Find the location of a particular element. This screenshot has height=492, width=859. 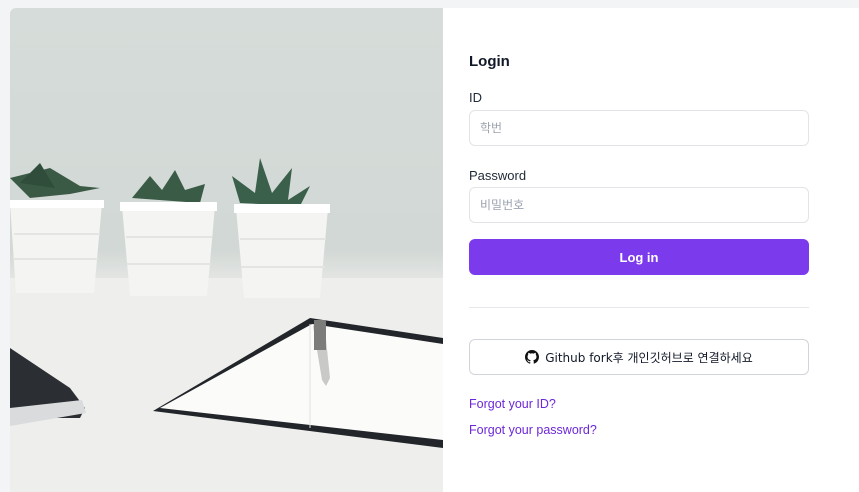

forgot-password-link: Forgot your password? is located at coordinates (533, 430).